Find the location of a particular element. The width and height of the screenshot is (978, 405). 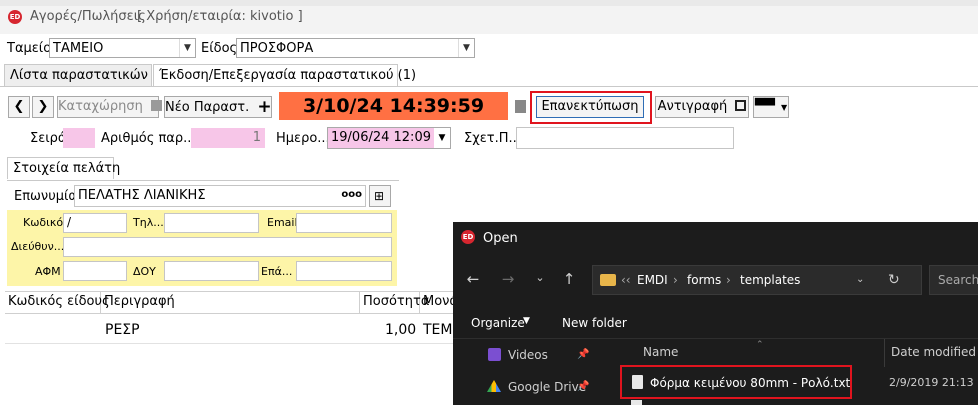

refresh-icon: ↻ is located at coordinates (894, 280).